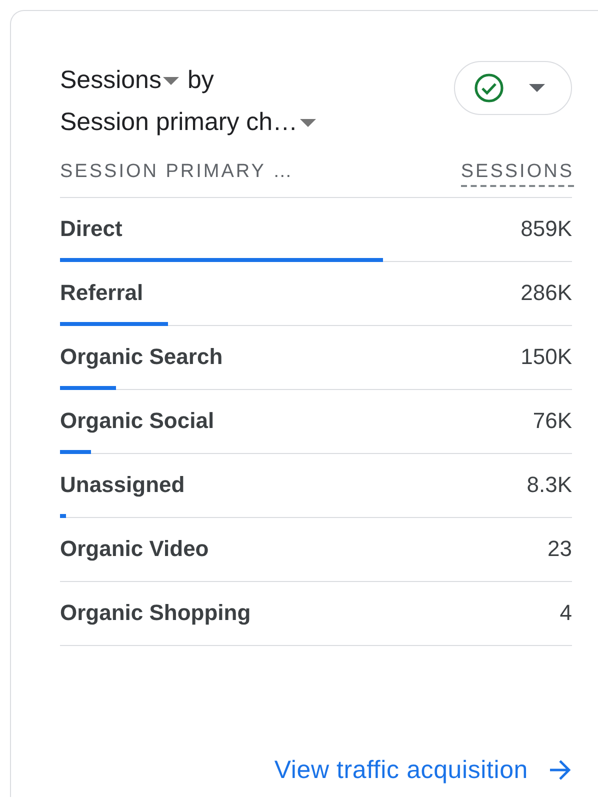  Describe the element at coordinates (546, 229) in the screenshot. I see `sessions-value: 859K` at that location.